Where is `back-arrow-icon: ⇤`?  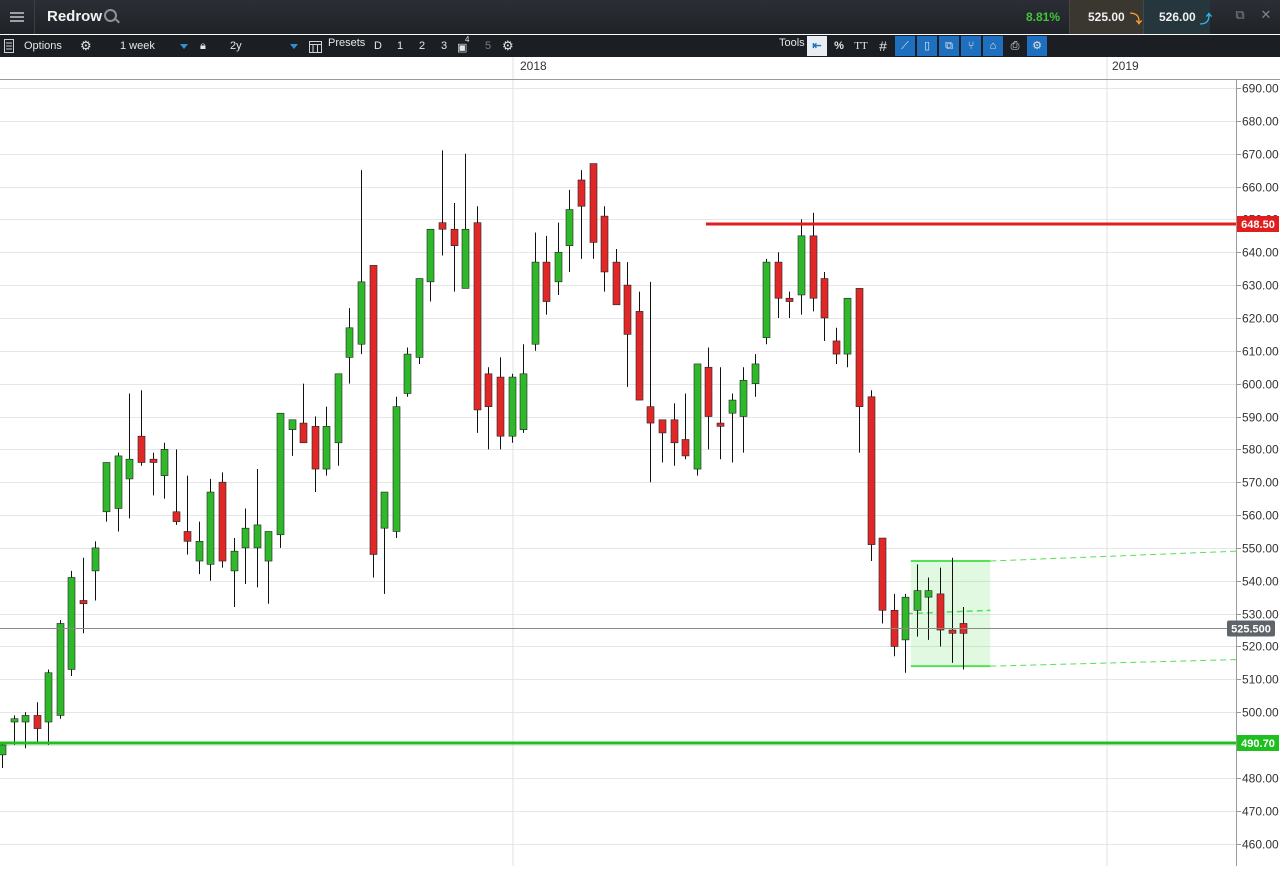
back-arrow-icon: ⇤ is located at coordinates (817, 46).